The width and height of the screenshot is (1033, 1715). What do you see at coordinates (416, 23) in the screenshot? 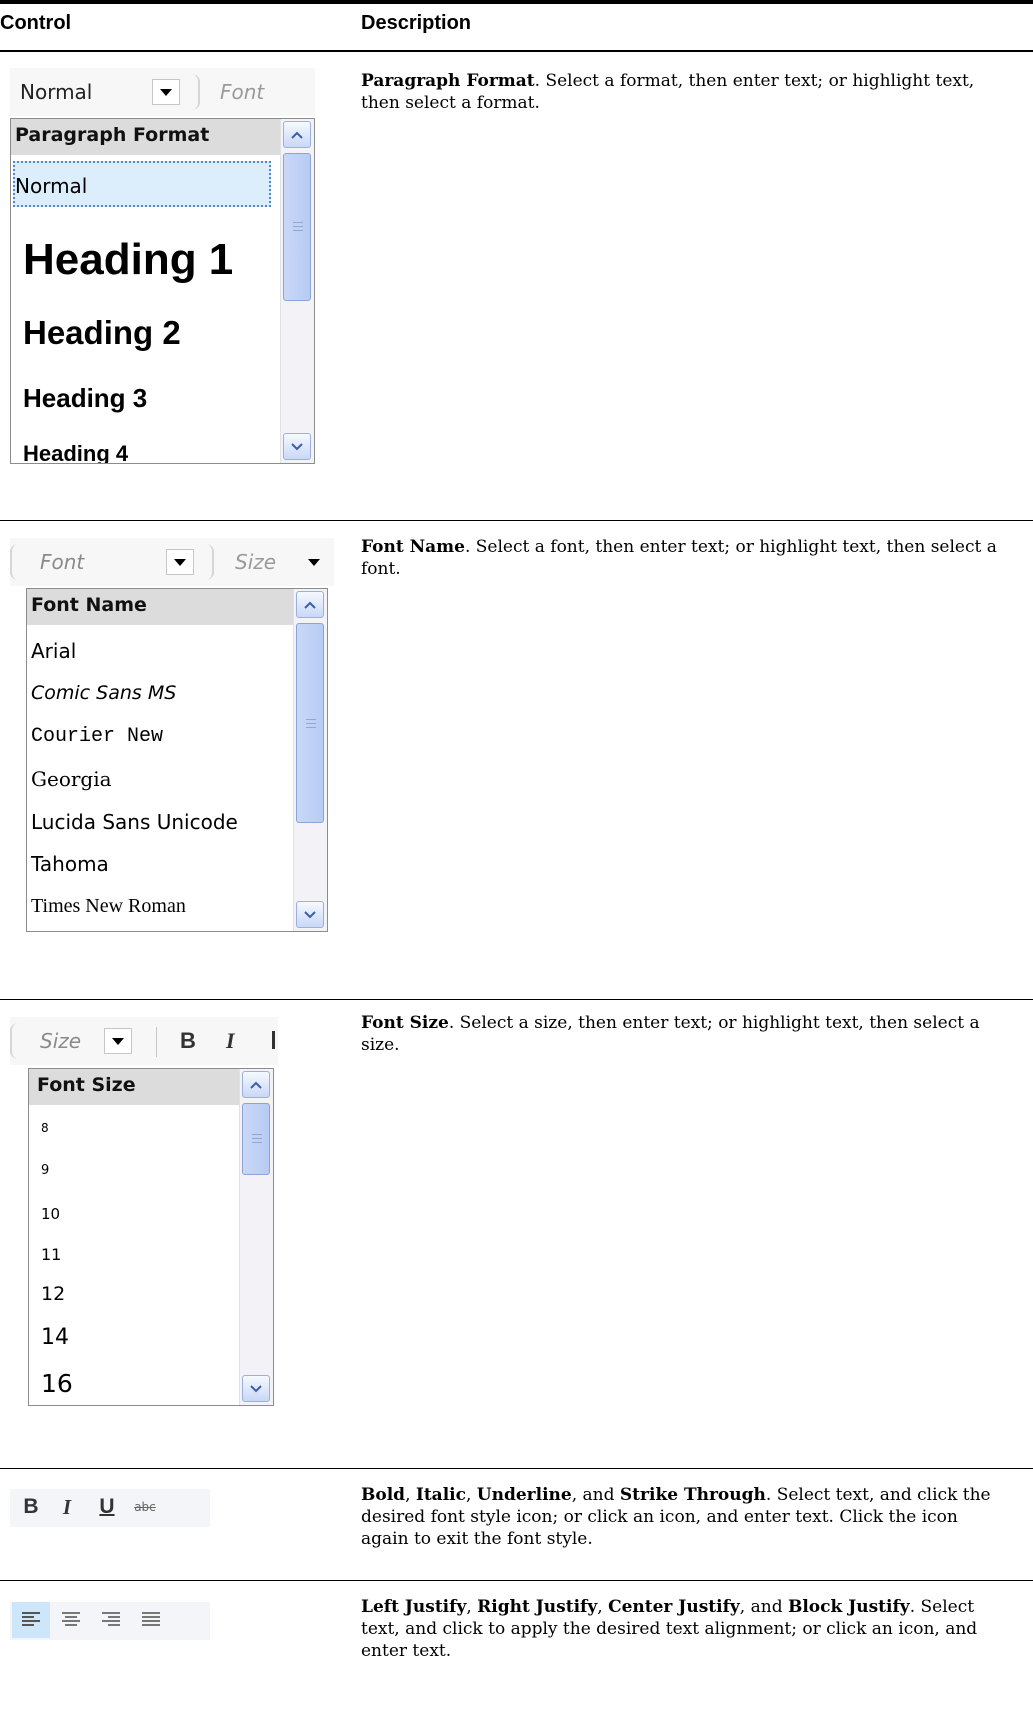
I see `description-column-header: Description` at bounding box center [416, 23].